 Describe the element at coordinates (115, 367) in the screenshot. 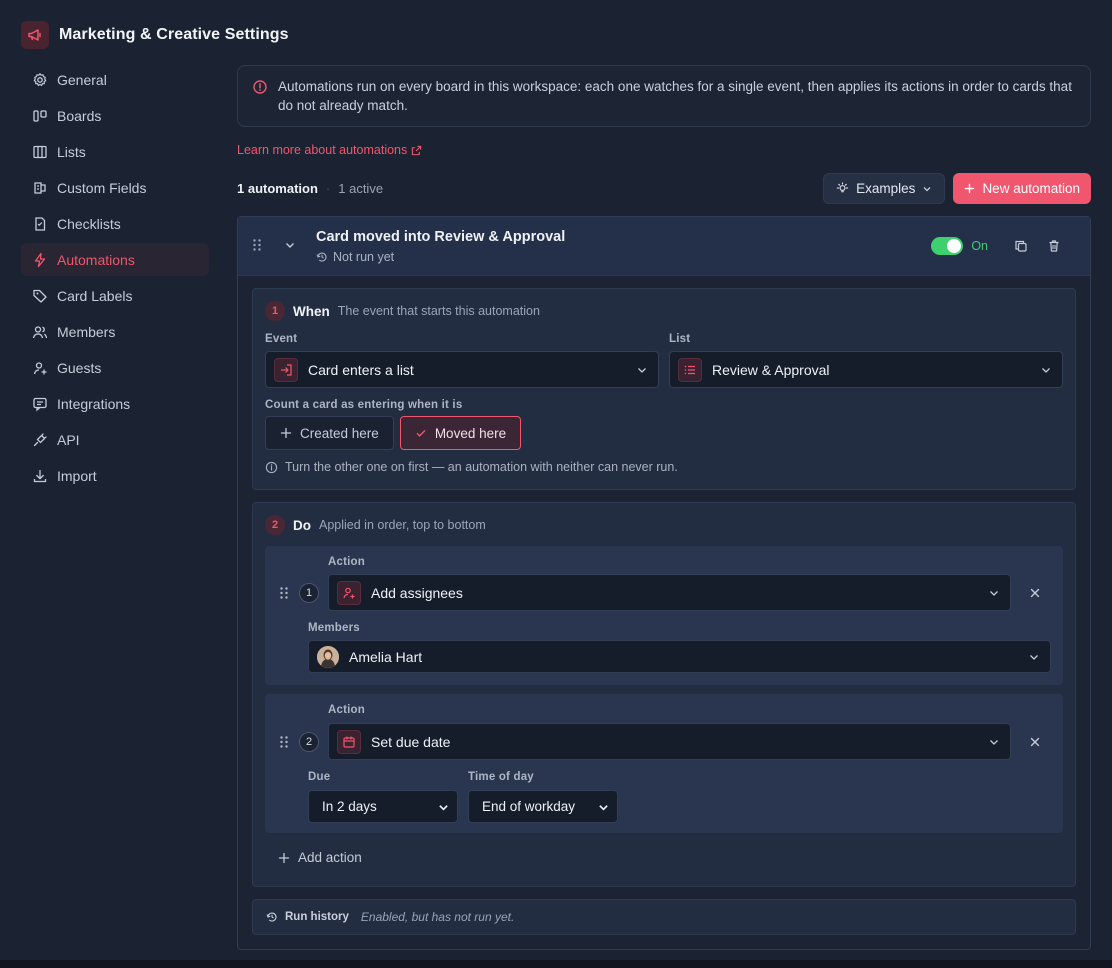

I see `sidebar-item-guests: Guests` at that location.